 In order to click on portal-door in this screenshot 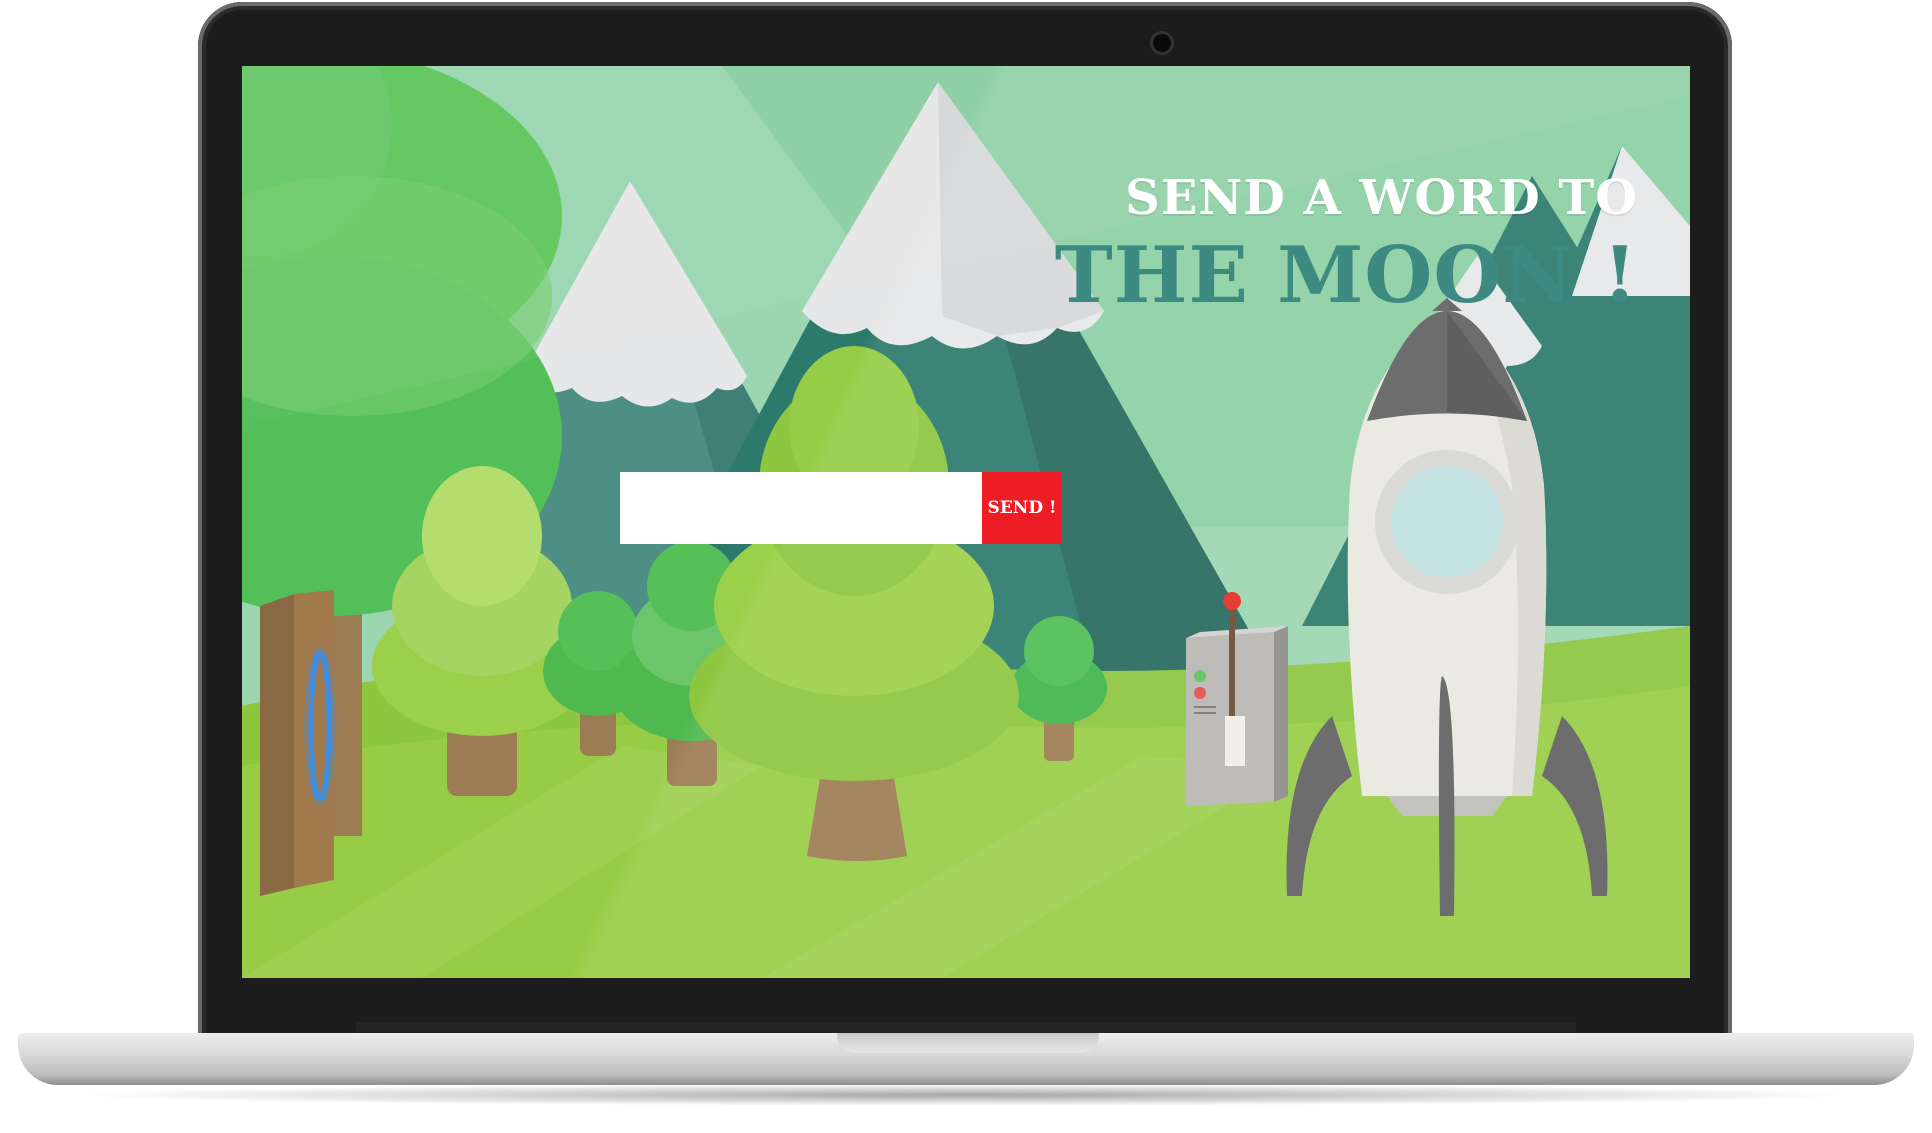, I will do `click(298, 743)`.